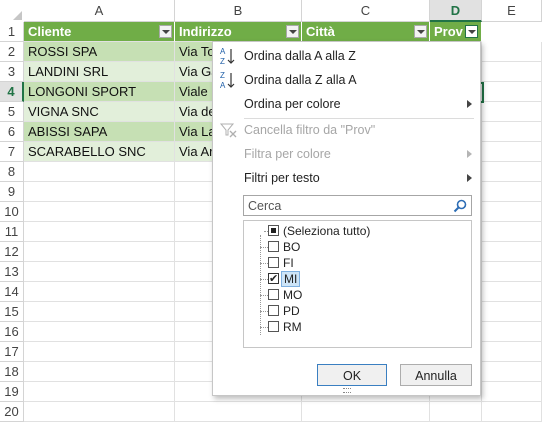 Image resolution: width=560 pixels, height=422 pixels. I want to click on column-header-a: A, so click(99, 11).